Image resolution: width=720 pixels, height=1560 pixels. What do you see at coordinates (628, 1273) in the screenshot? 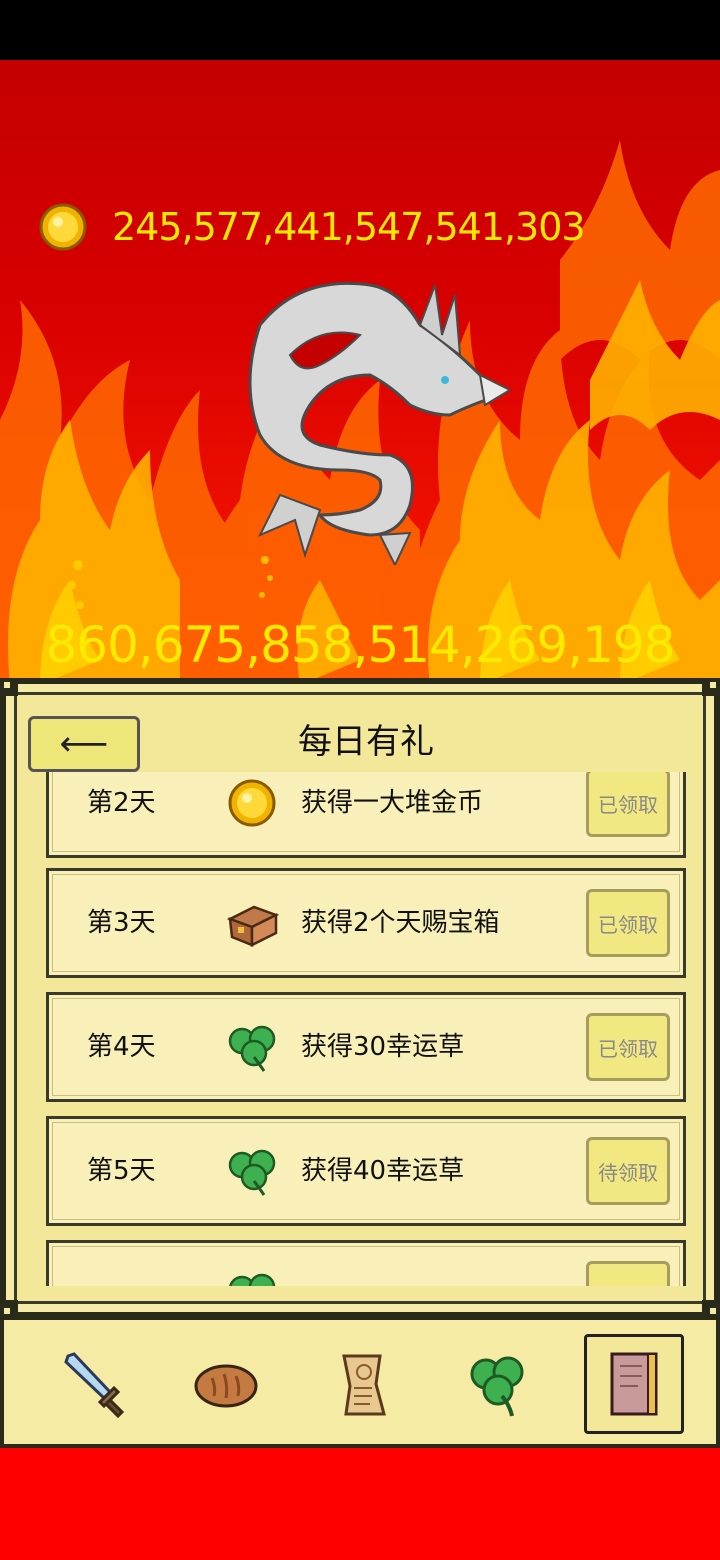
I see `claim-button` at bounding box center [628, 1273].